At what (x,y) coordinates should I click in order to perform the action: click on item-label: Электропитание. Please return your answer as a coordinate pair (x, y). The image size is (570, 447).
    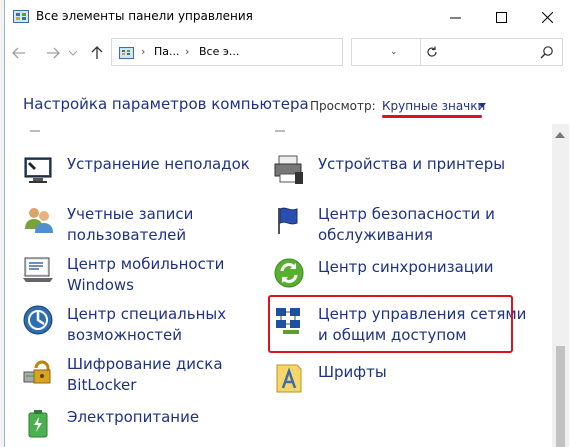
    Looking at the image, I should click on (133, 417).